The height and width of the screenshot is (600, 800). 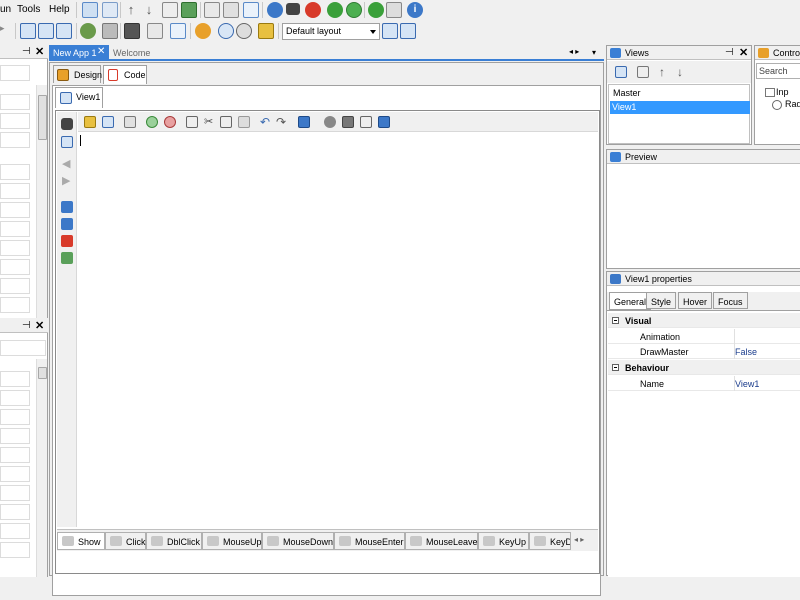 What do you see at coordinates (730, 300) in the screenshot?
I see `tab-focus: Focus` at bounding box center [730, 300].